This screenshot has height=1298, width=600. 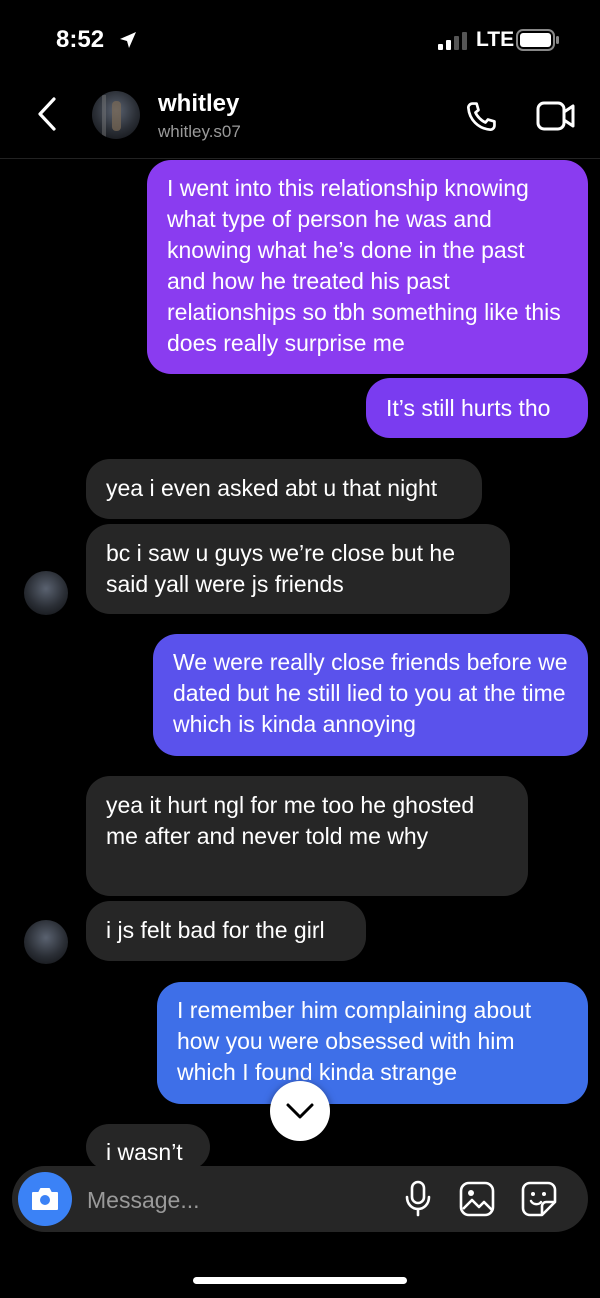 What do you see at coordinates (111, 117) in the screenshot?
I see `avatar-figure-icon` at bounding box center [111, 117].